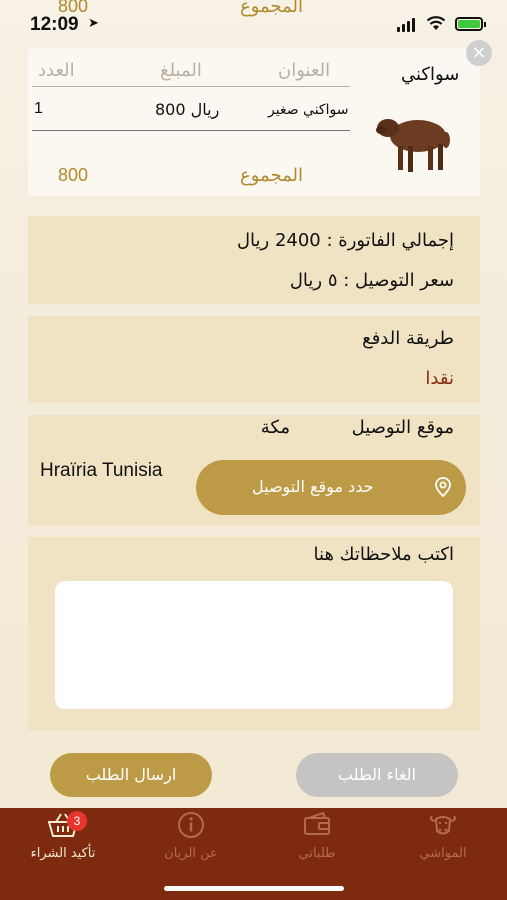  I want to click on tab-confirm-purchase-label: تأكيد الشراء, so click(63, 853).